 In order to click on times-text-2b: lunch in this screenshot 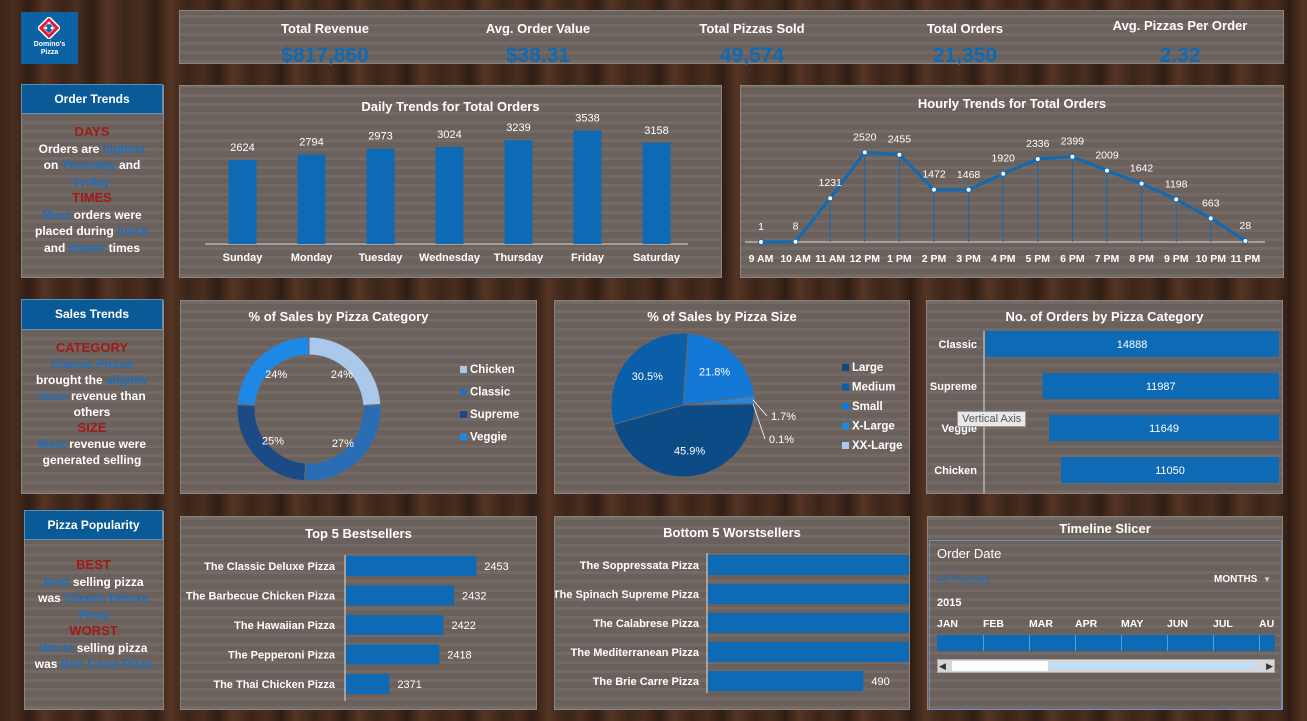, I will do `click(133, 231)`.